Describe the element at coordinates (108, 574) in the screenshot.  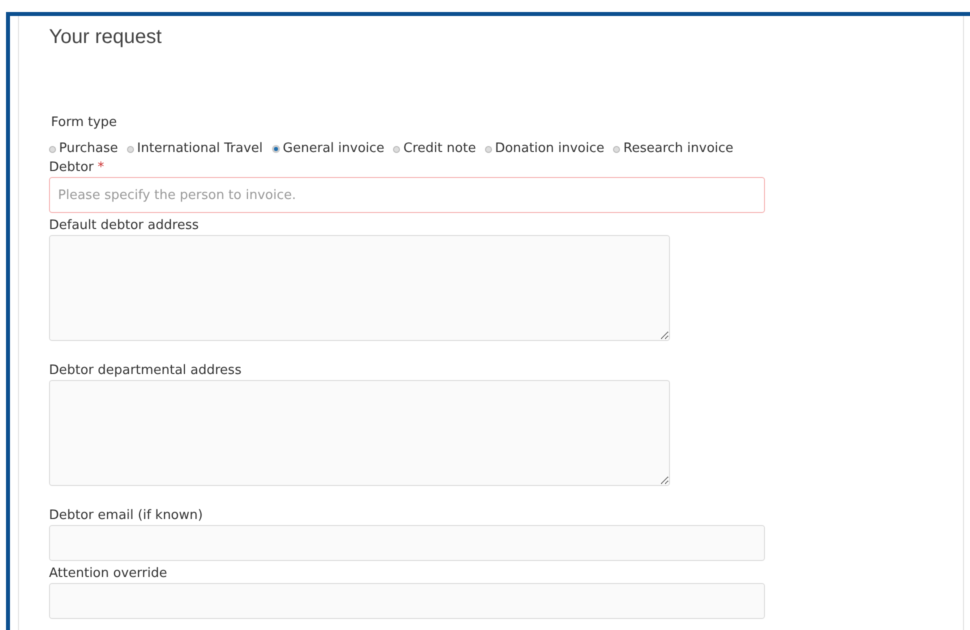
I see `field-label: Attention override` at that location.